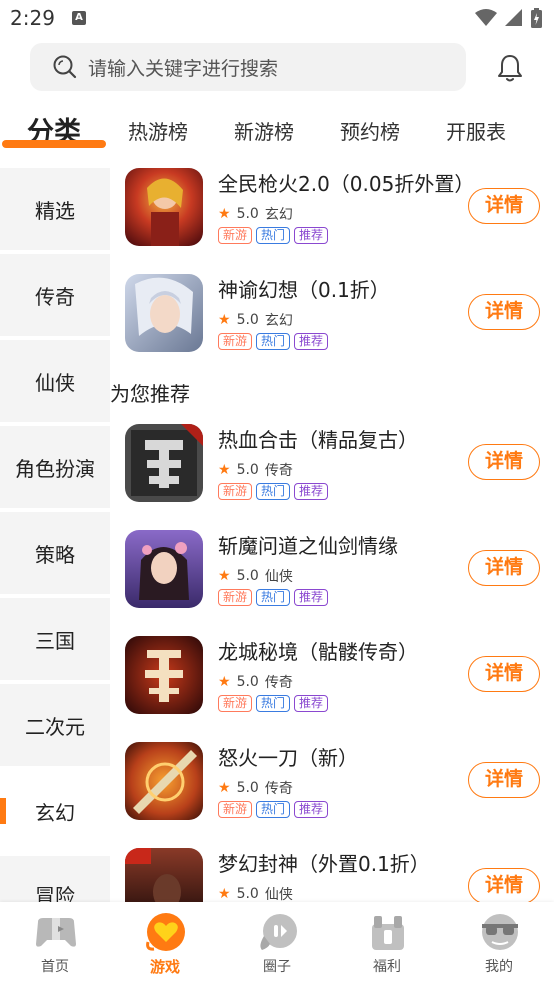 The height and width of the screenshot is (984, 554). I want to click on sidebar-item-label: 仙侠, so click(55, 382).